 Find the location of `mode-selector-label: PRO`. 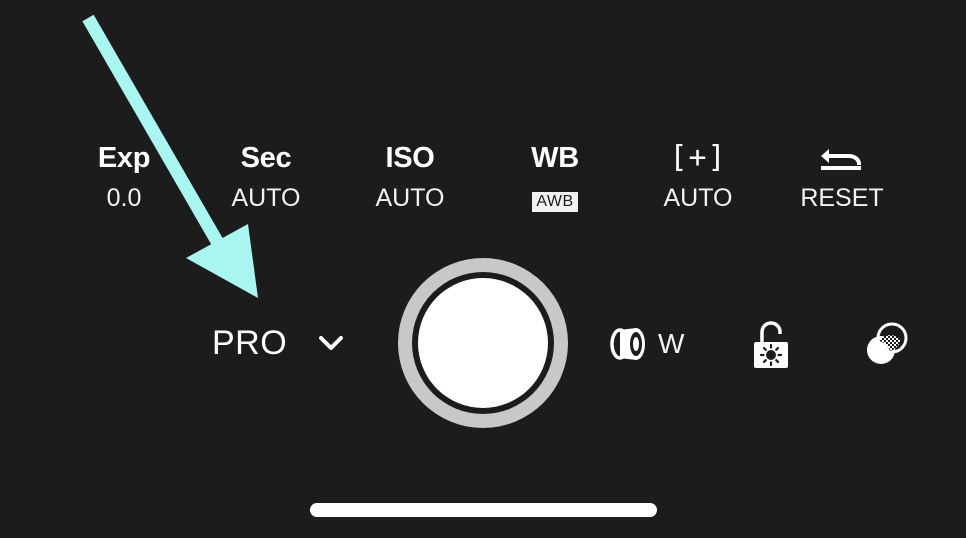

mode-selector-label: PRO is located at coordinates (249, 343).